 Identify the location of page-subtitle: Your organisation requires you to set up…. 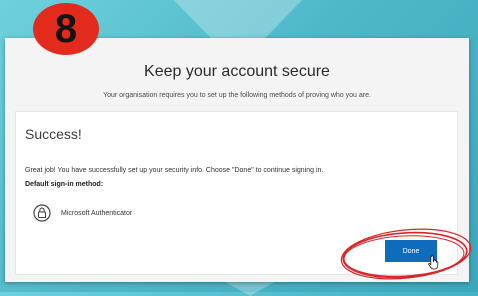
(237, 95).